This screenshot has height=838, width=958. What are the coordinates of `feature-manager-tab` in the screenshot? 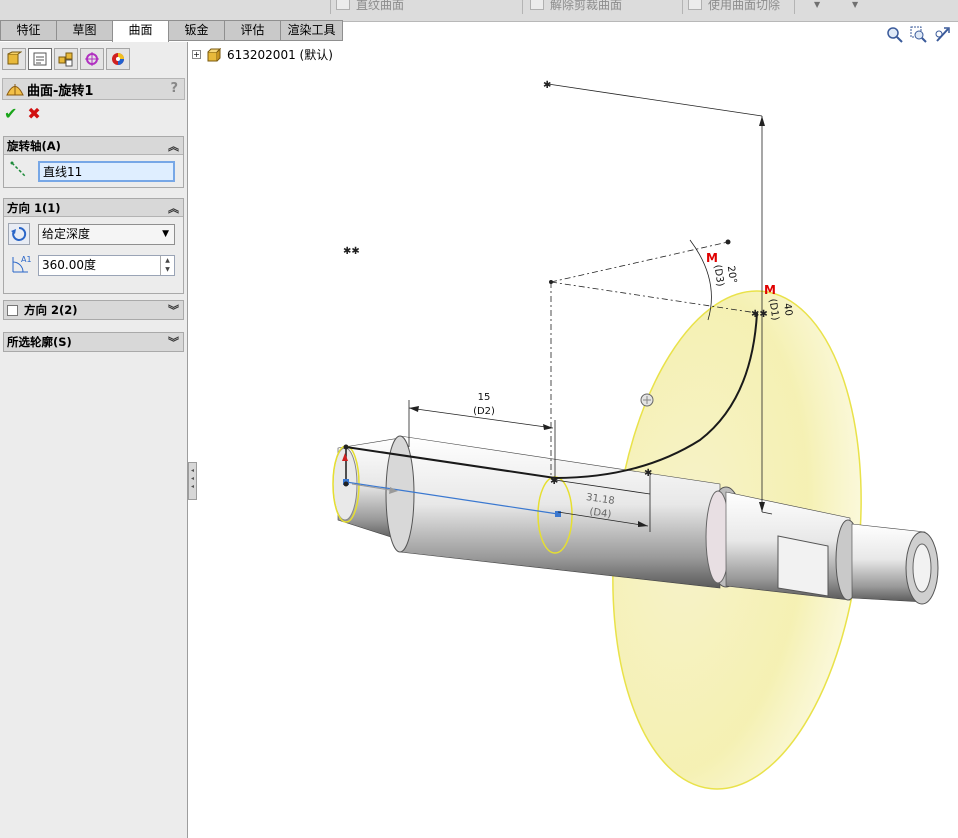 It's located at (14, 59).